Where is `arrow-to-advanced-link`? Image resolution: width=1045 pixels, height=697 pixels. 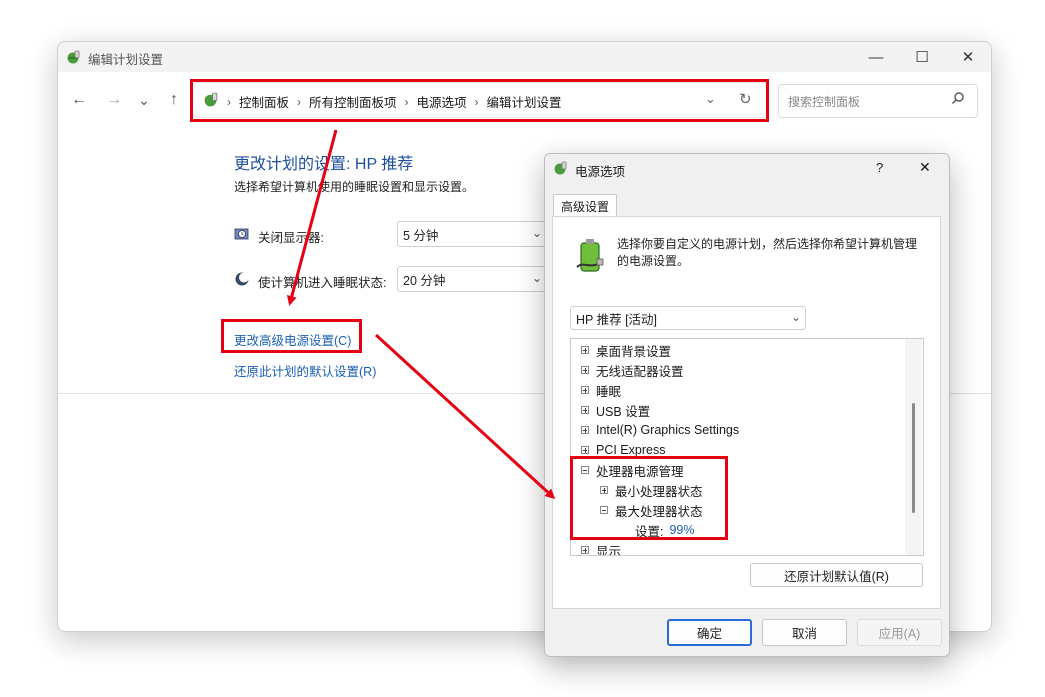
arrow-to-advanced-link is located at coordinates (312, 217).